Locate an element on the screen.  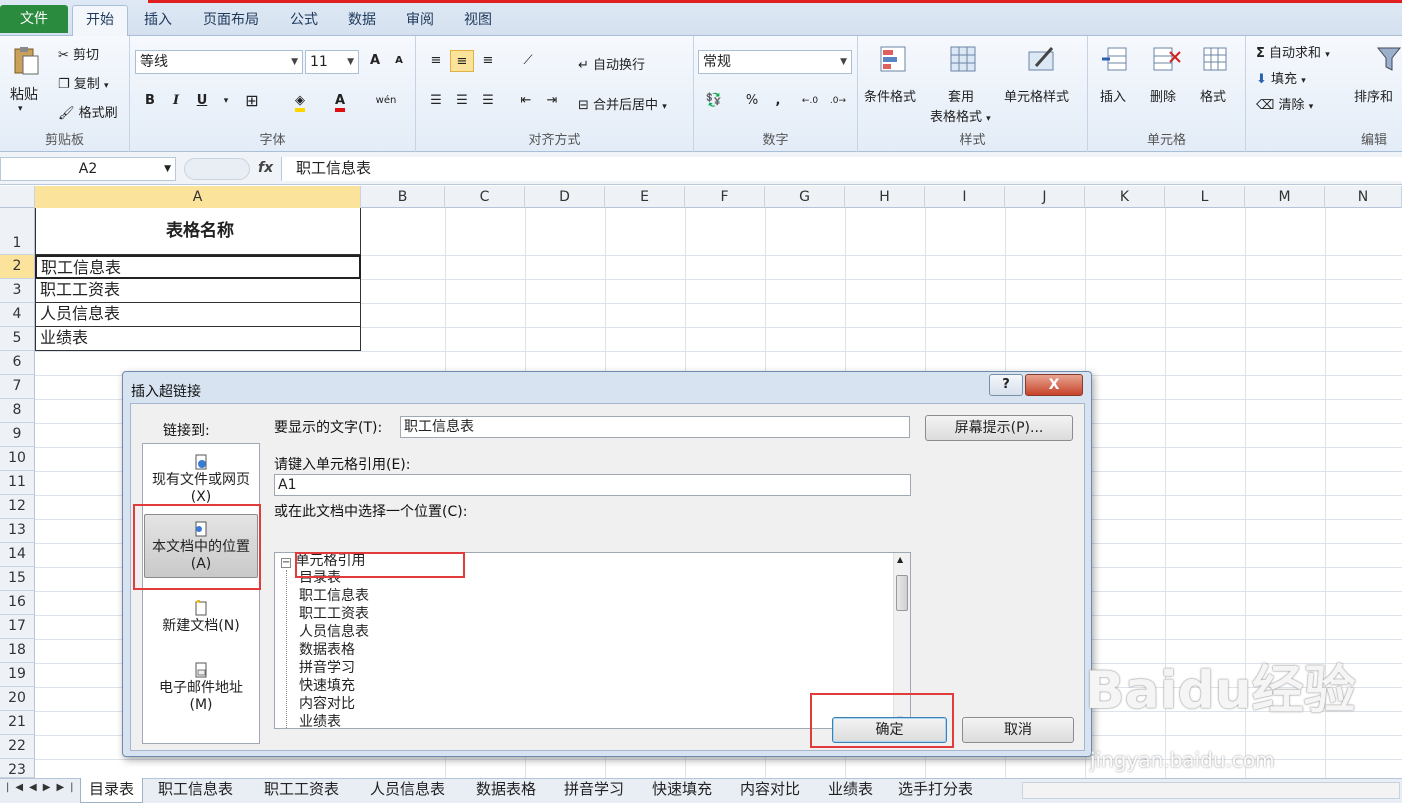
paste-button: 粘贴 is located at coordinates (24, 94).